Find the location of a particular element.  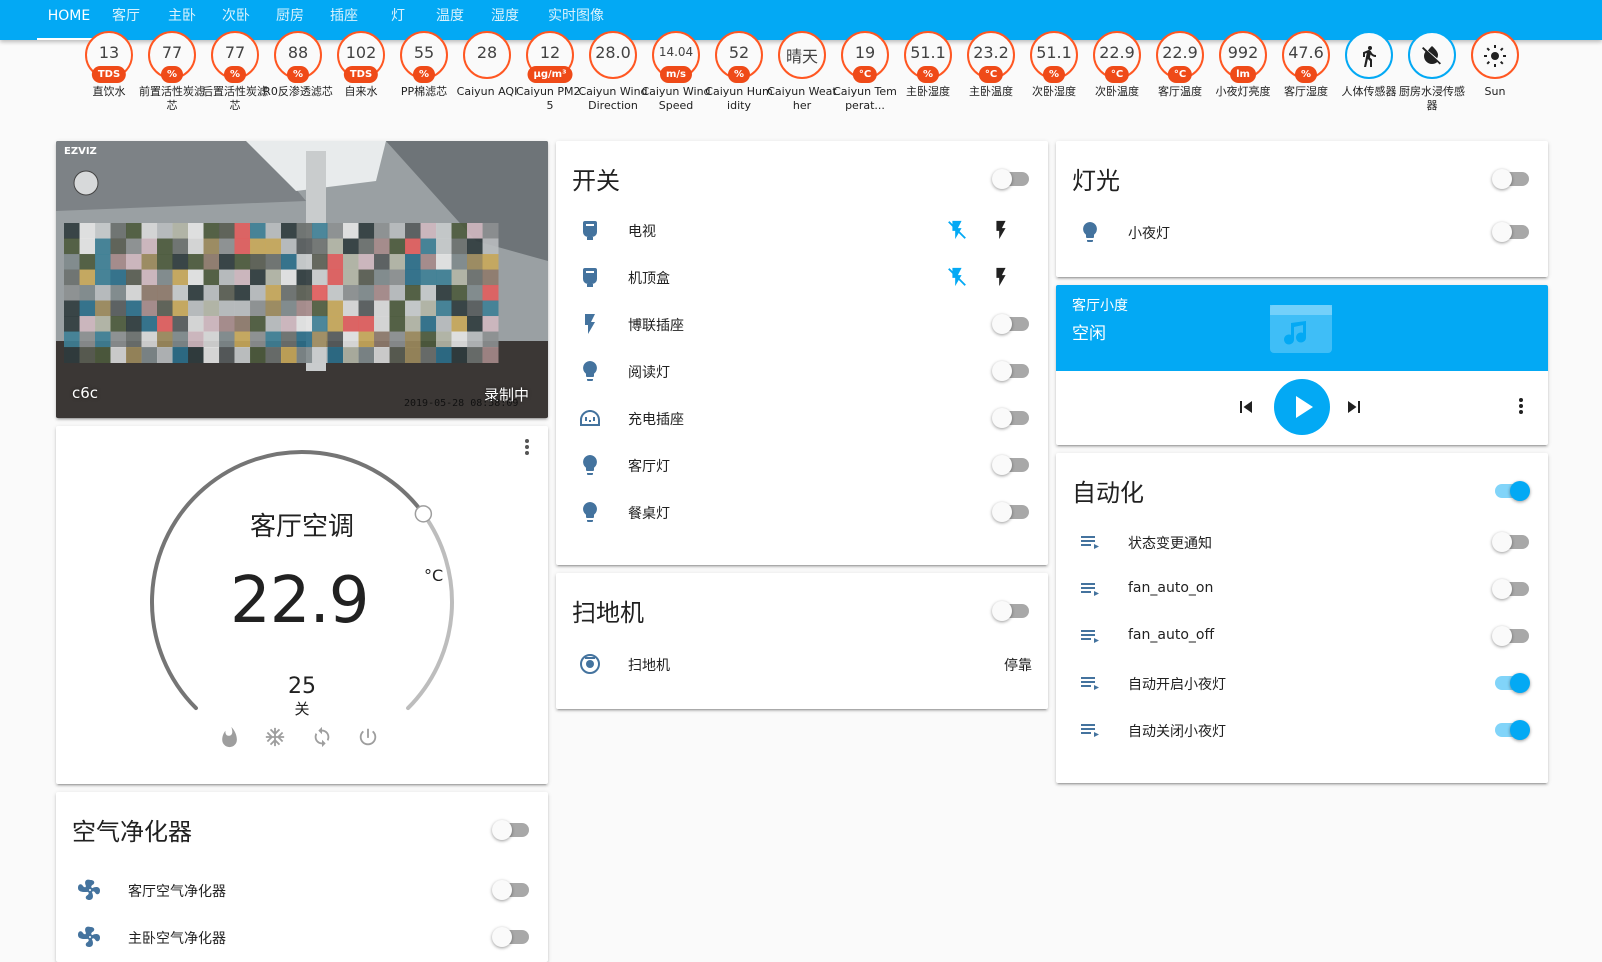

badge-value: 13 is located at coordinates (109, 52).